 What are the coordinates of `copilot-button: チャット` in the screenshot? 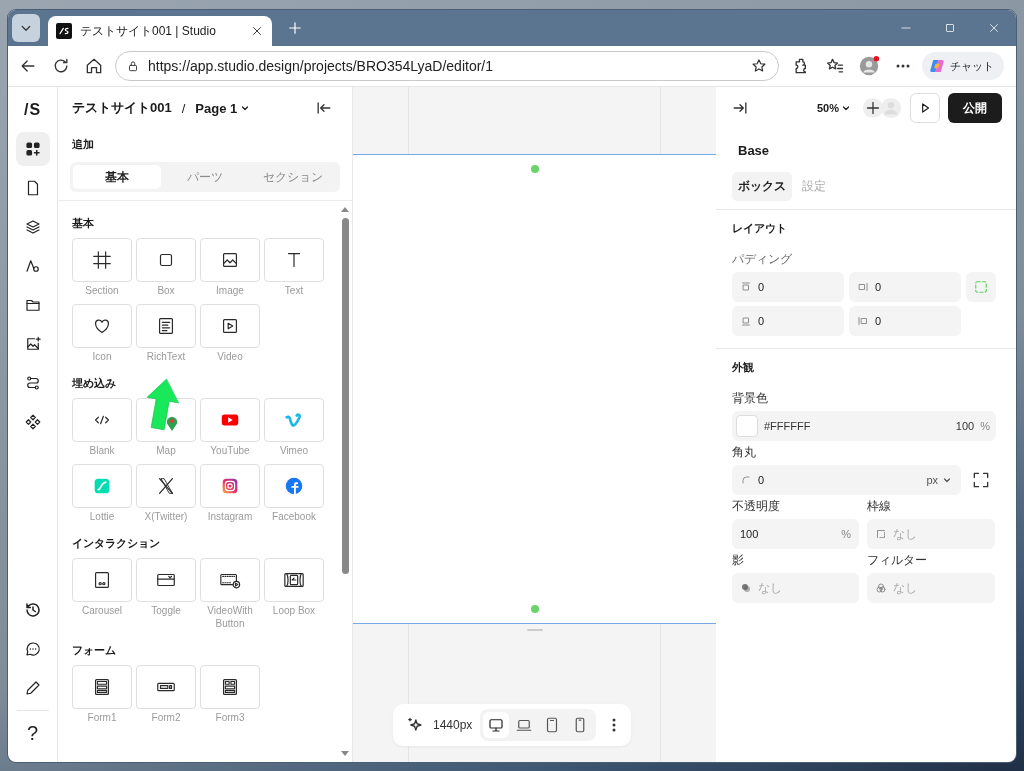 It's located at (963, 66).